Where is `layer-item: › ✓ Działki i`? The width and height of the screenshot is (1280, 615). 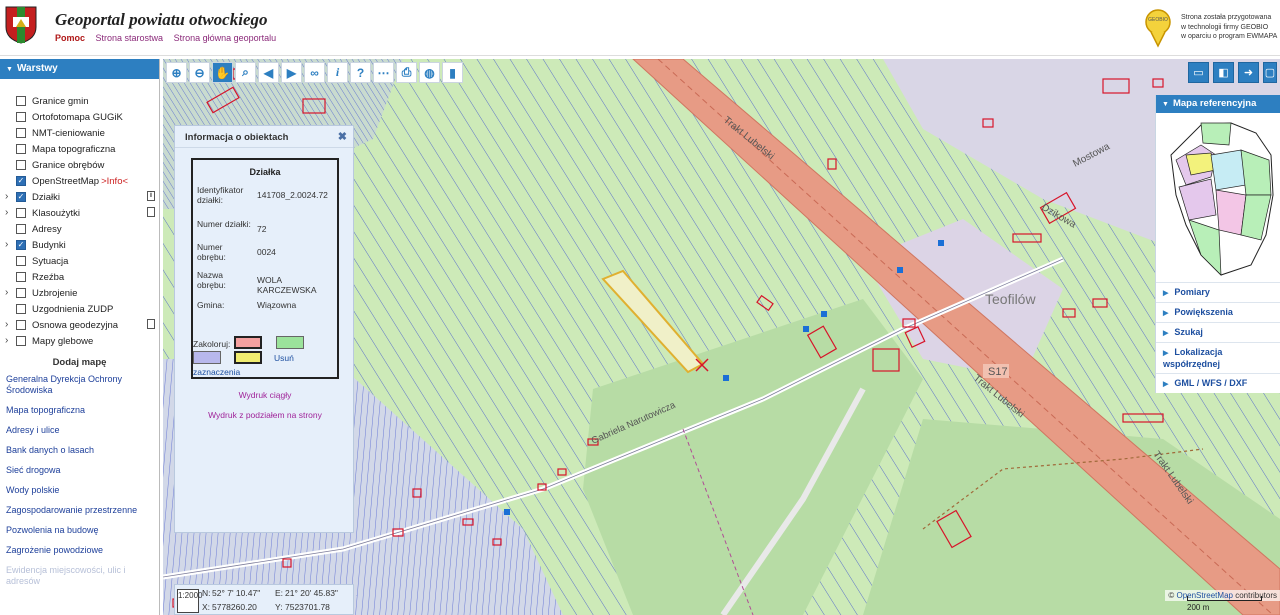
layer-item: › ✓ Działki i is located at coordinates (79, 197).